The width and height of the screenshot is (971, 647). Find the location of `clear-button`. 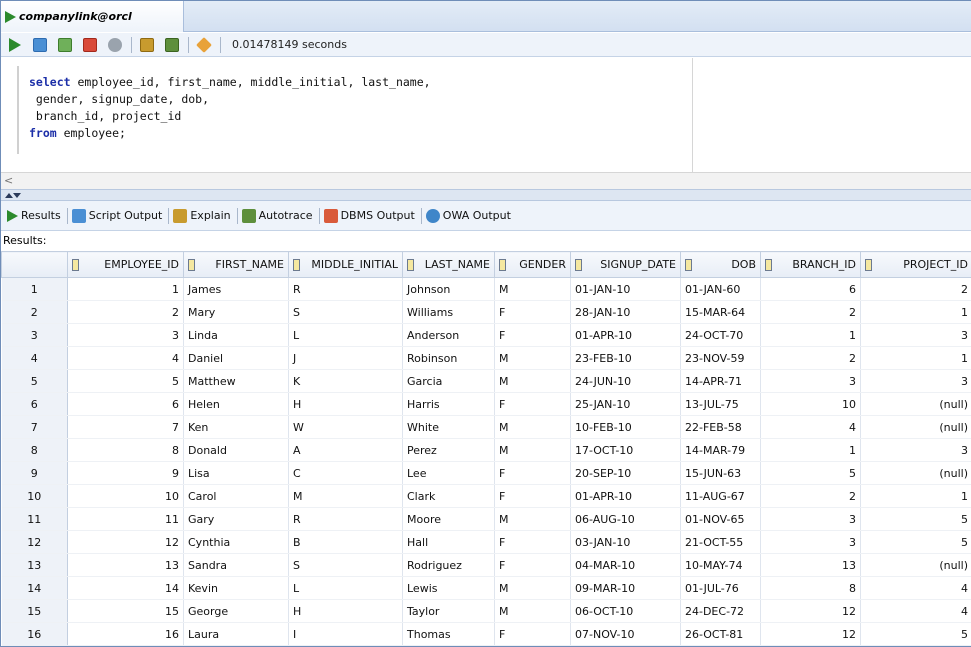

clear-button is located at coordinates (203, 44).